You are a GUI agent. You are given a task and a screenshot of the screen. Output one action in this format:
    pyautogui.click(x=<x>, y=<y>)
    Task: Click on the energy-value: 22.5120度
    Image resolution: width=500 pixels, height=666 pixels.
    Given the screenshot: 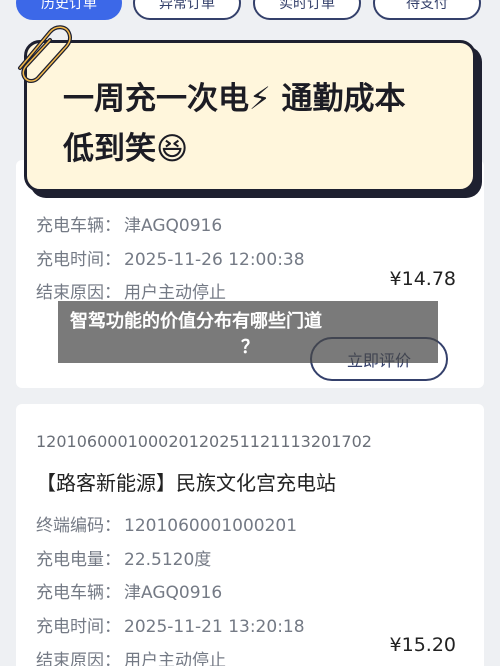 What is the action you would take?
    pyautogui.click(x=168, y=560)
    